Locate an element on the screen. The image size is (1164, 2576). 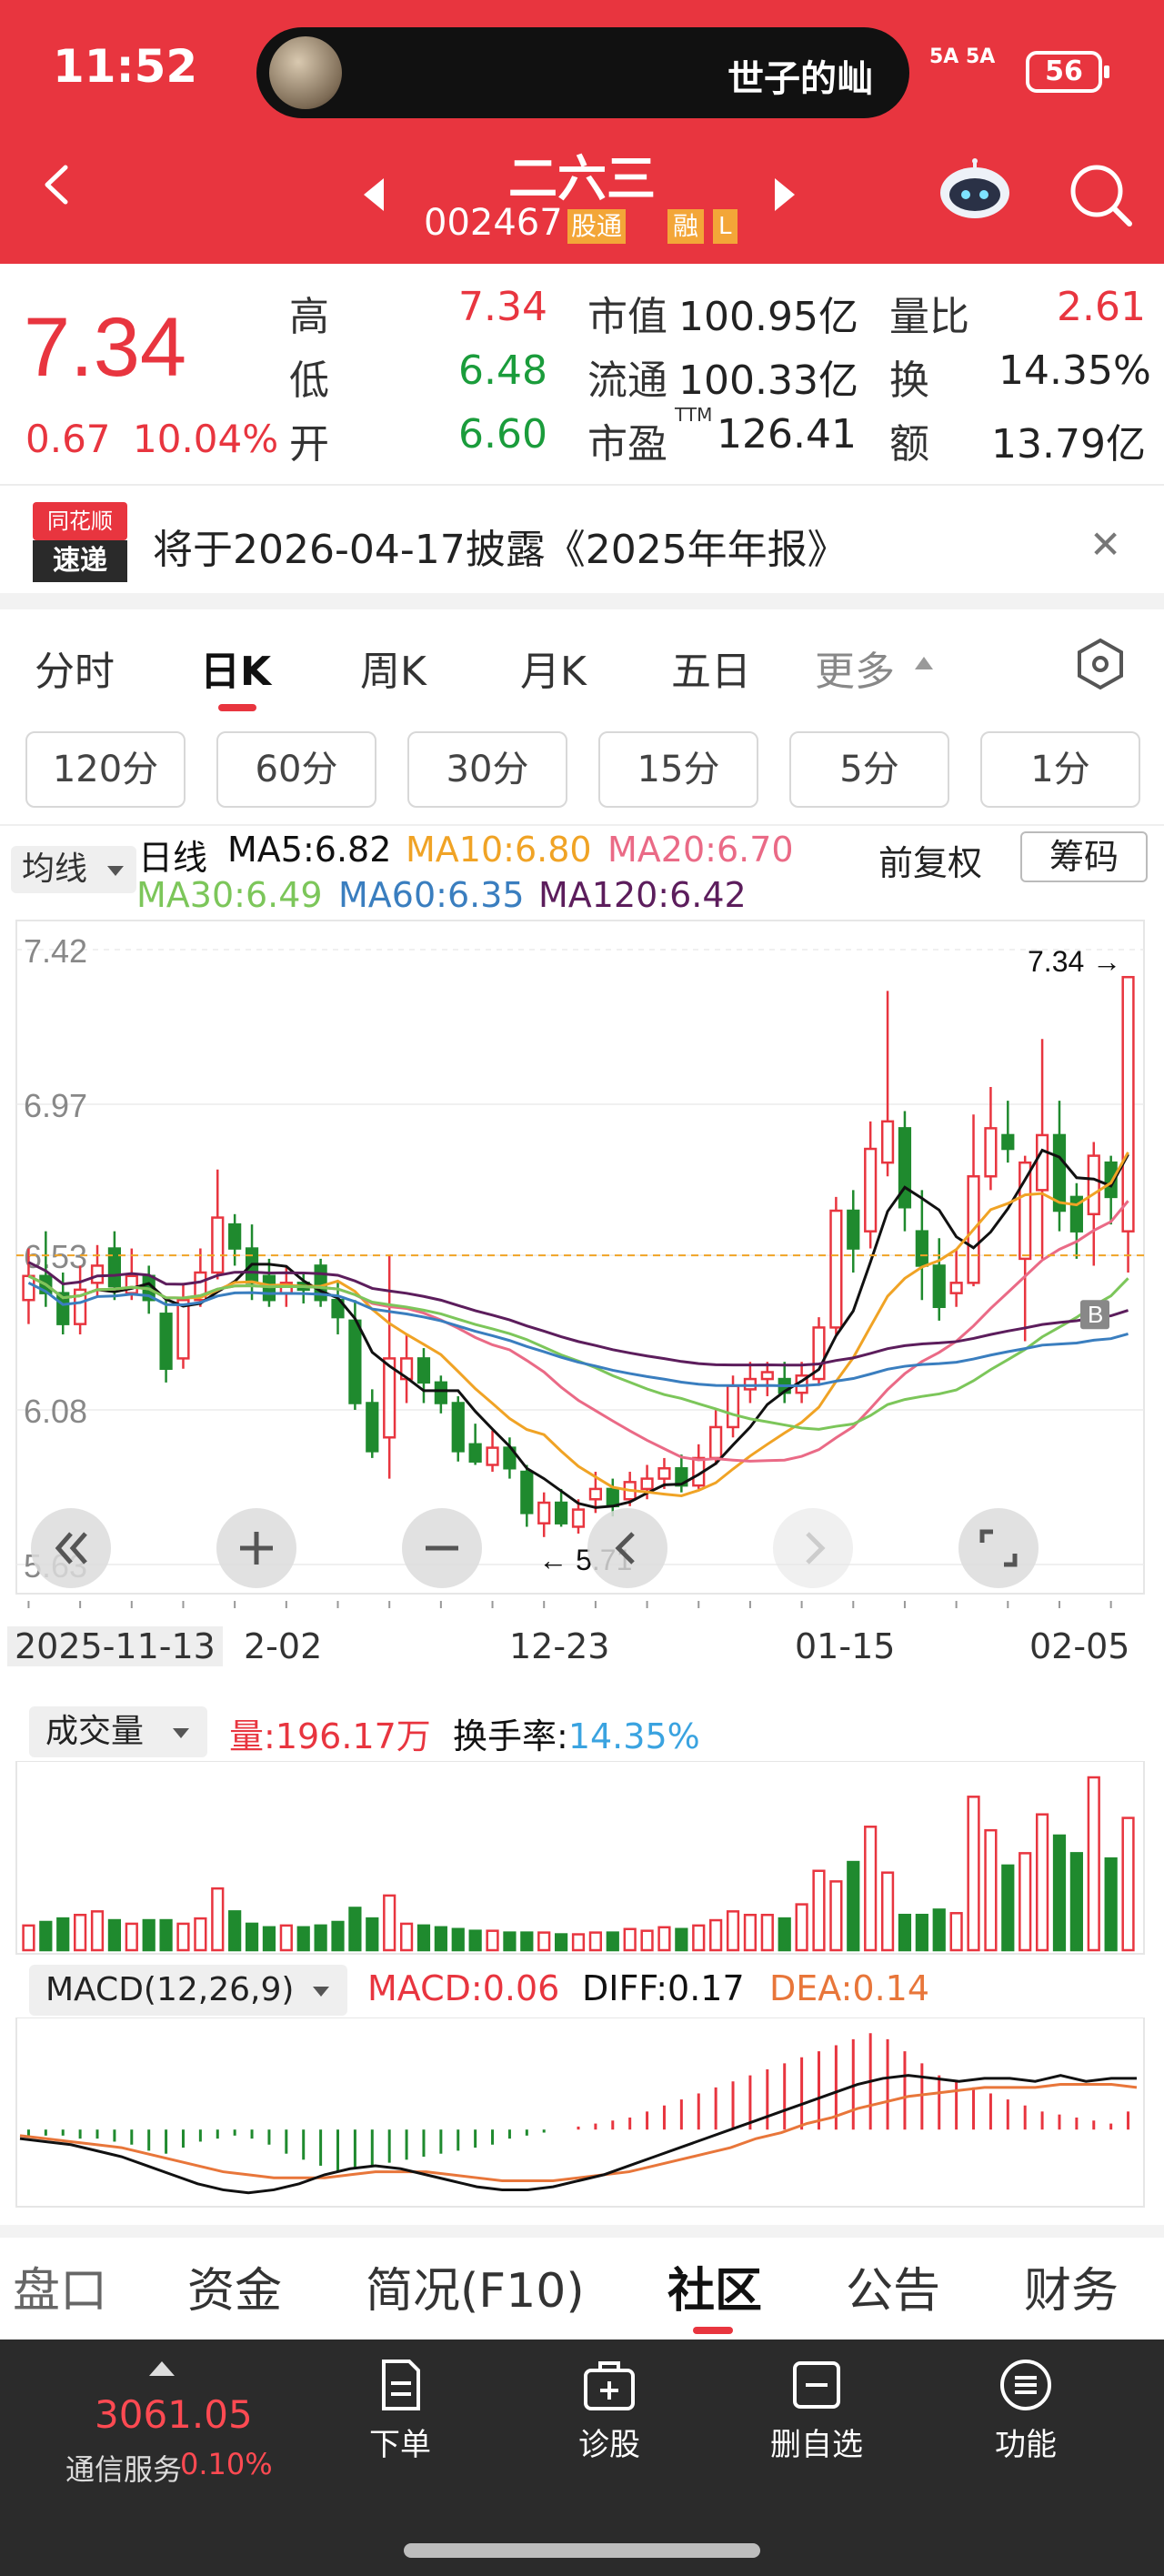
next-stock-icon is located at coordinates (785, 194).